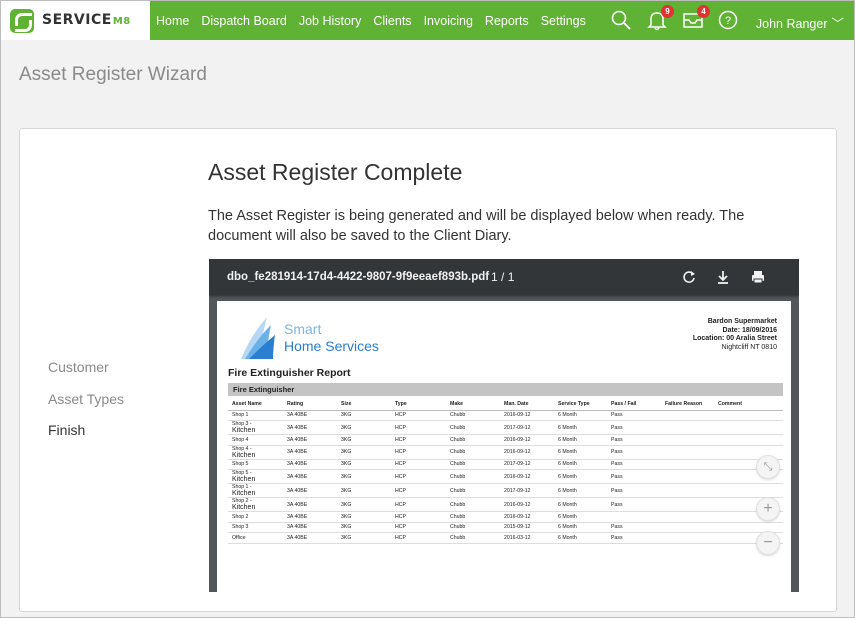 The image size is (855, 618). I want to click on pdf-page-indicator: 1 / 1, so click(503, 277).